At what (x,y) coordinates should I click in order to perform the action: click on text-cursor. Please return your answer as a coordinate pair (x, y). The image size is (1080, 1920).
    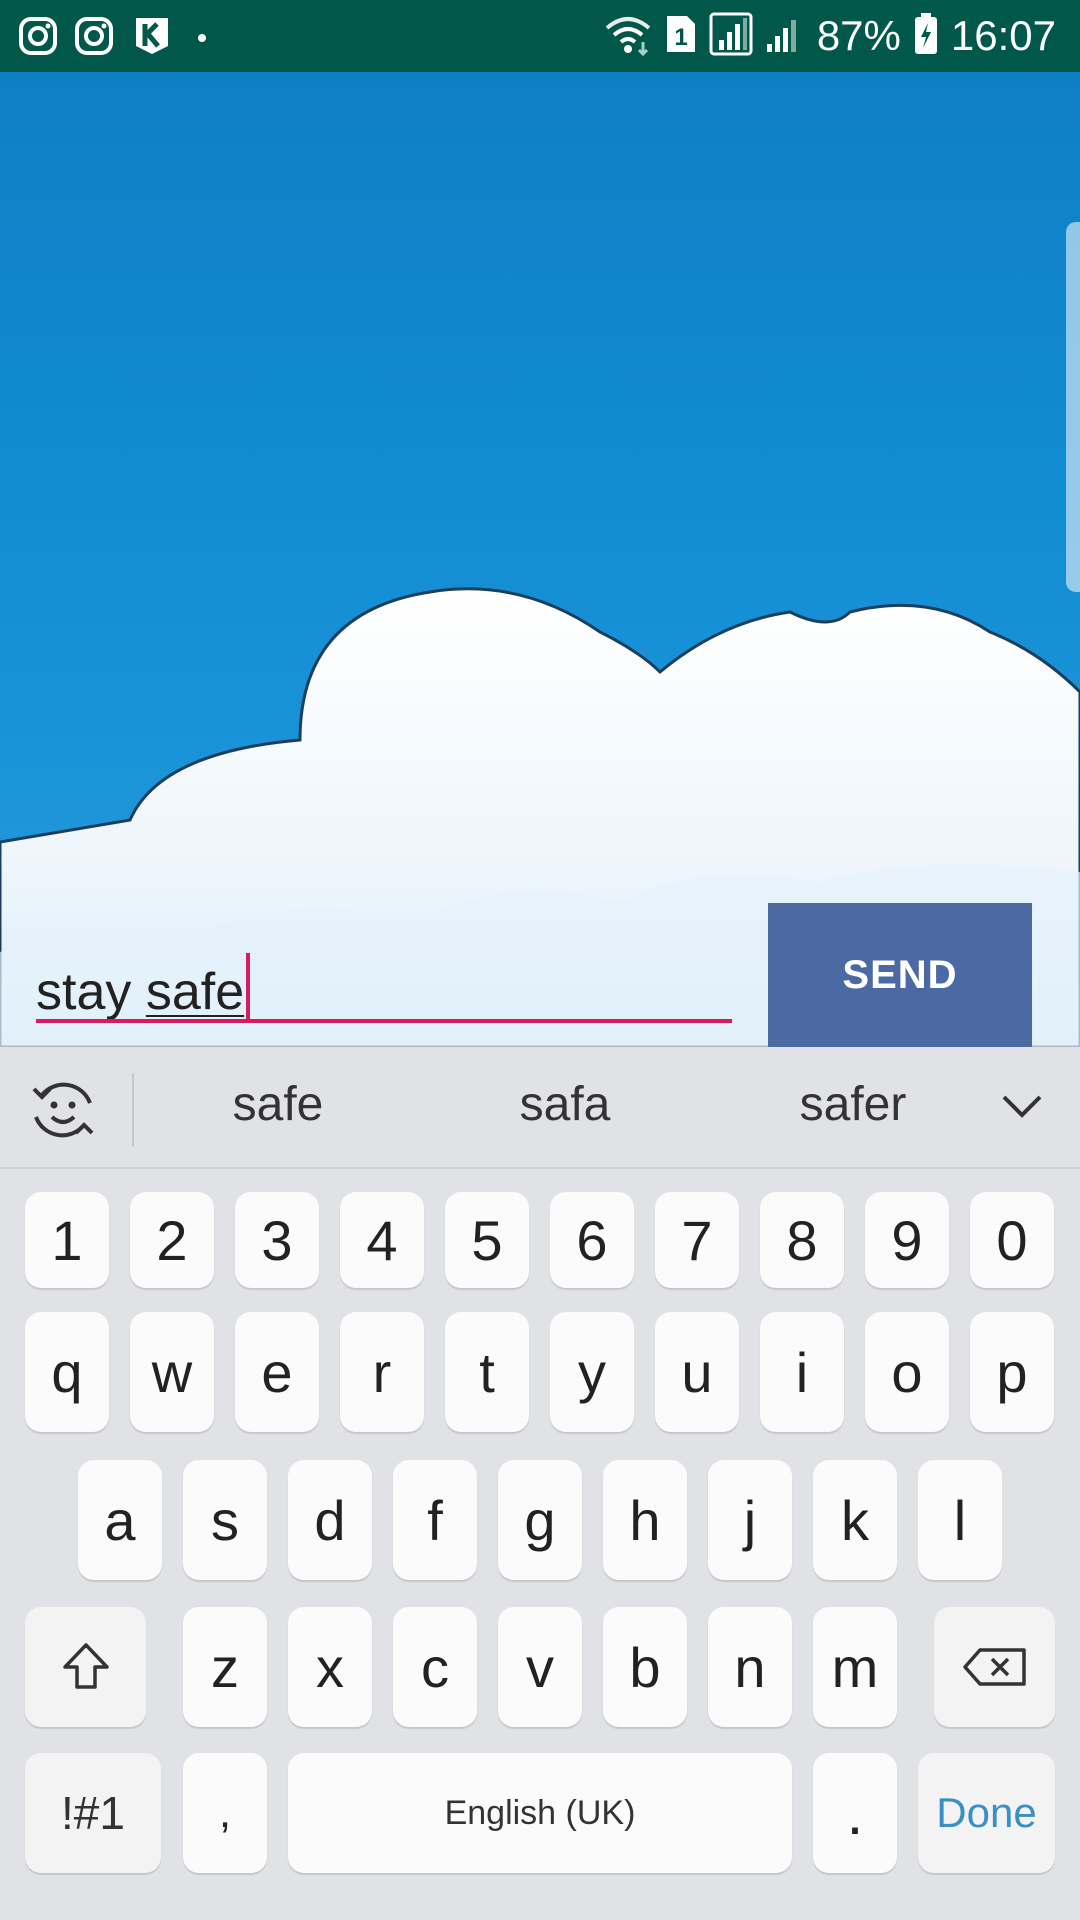
    Looking at the image, I should click on (248, 988).